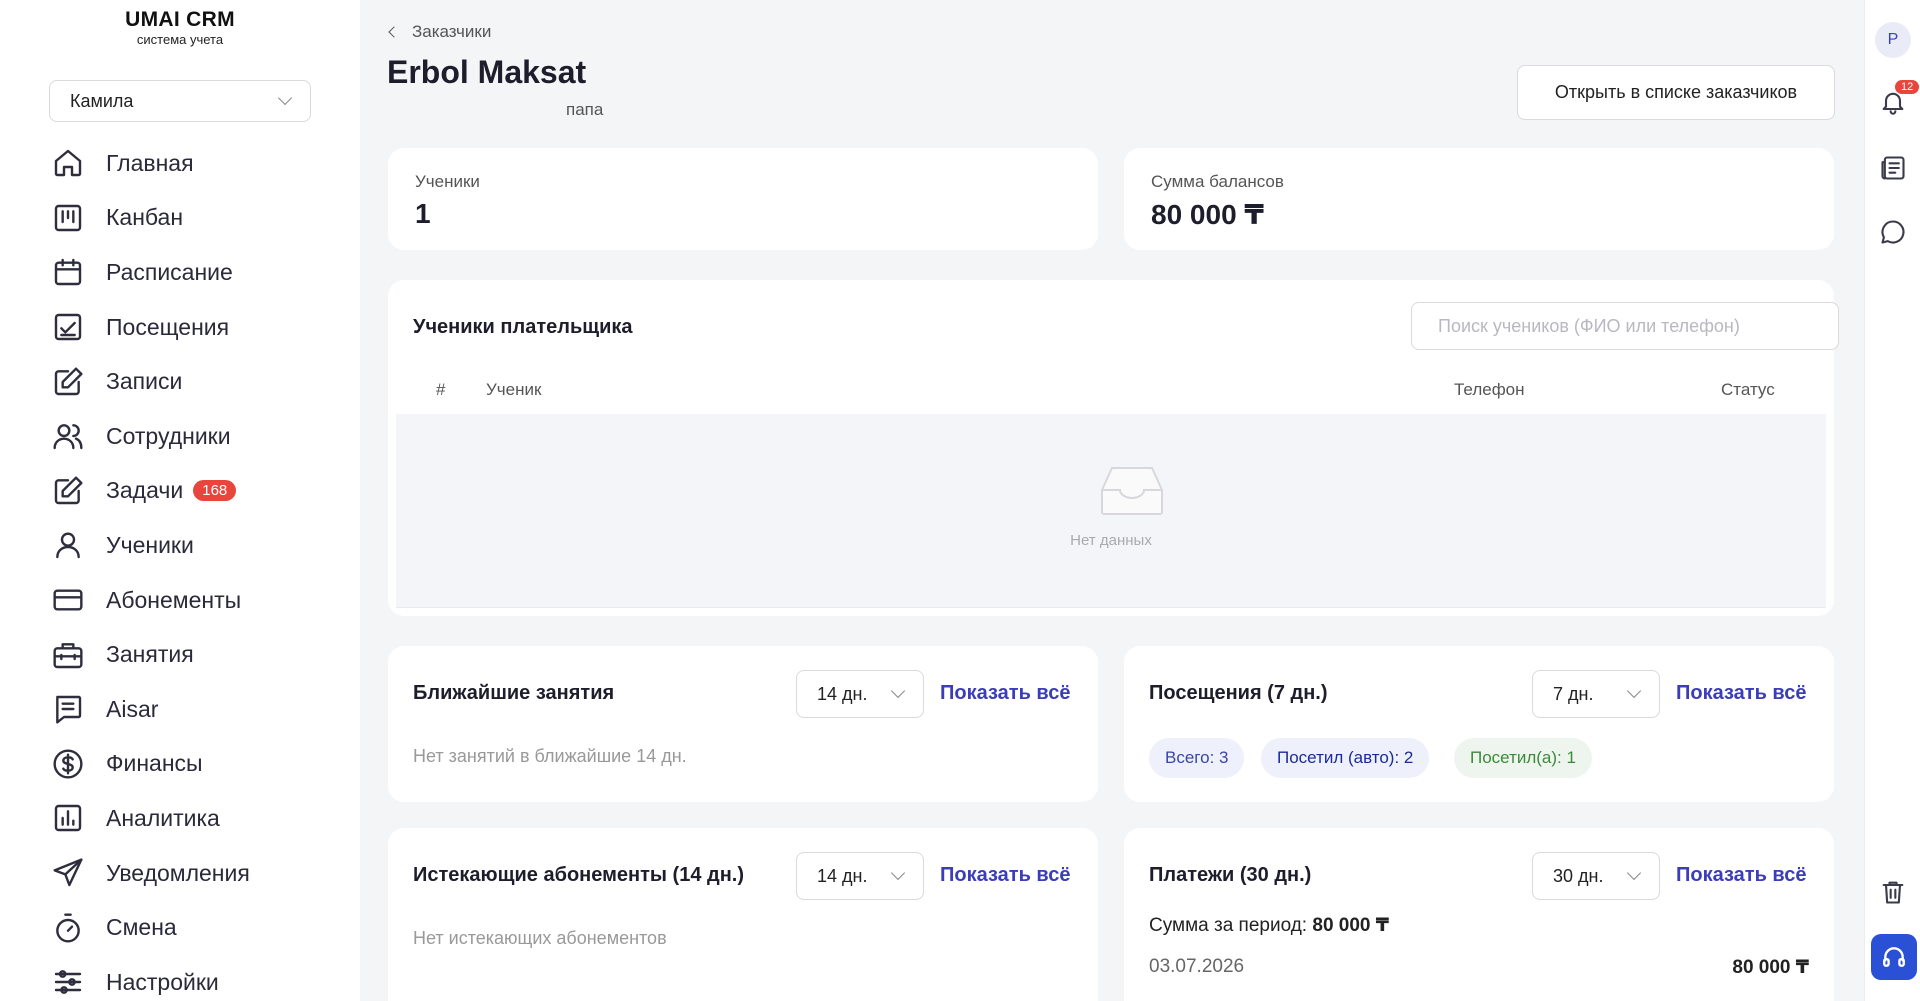 Image resolution: width=1920 pixels, height=1001 pixels. Describe the element at coordinates (423, 213) in the screenshot. I see `stat-value: 1` at that location.